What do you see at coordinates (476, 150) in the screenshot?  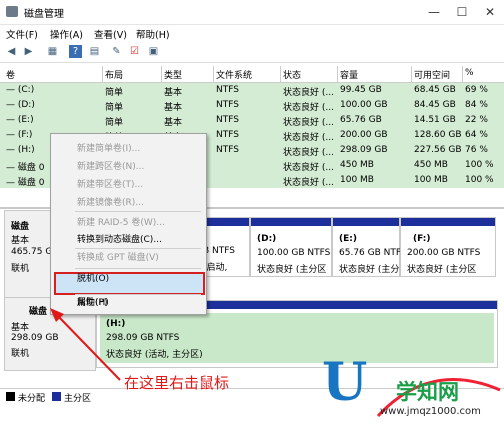 I see `table-cell: 76 %` at bounding box center [476, 150].